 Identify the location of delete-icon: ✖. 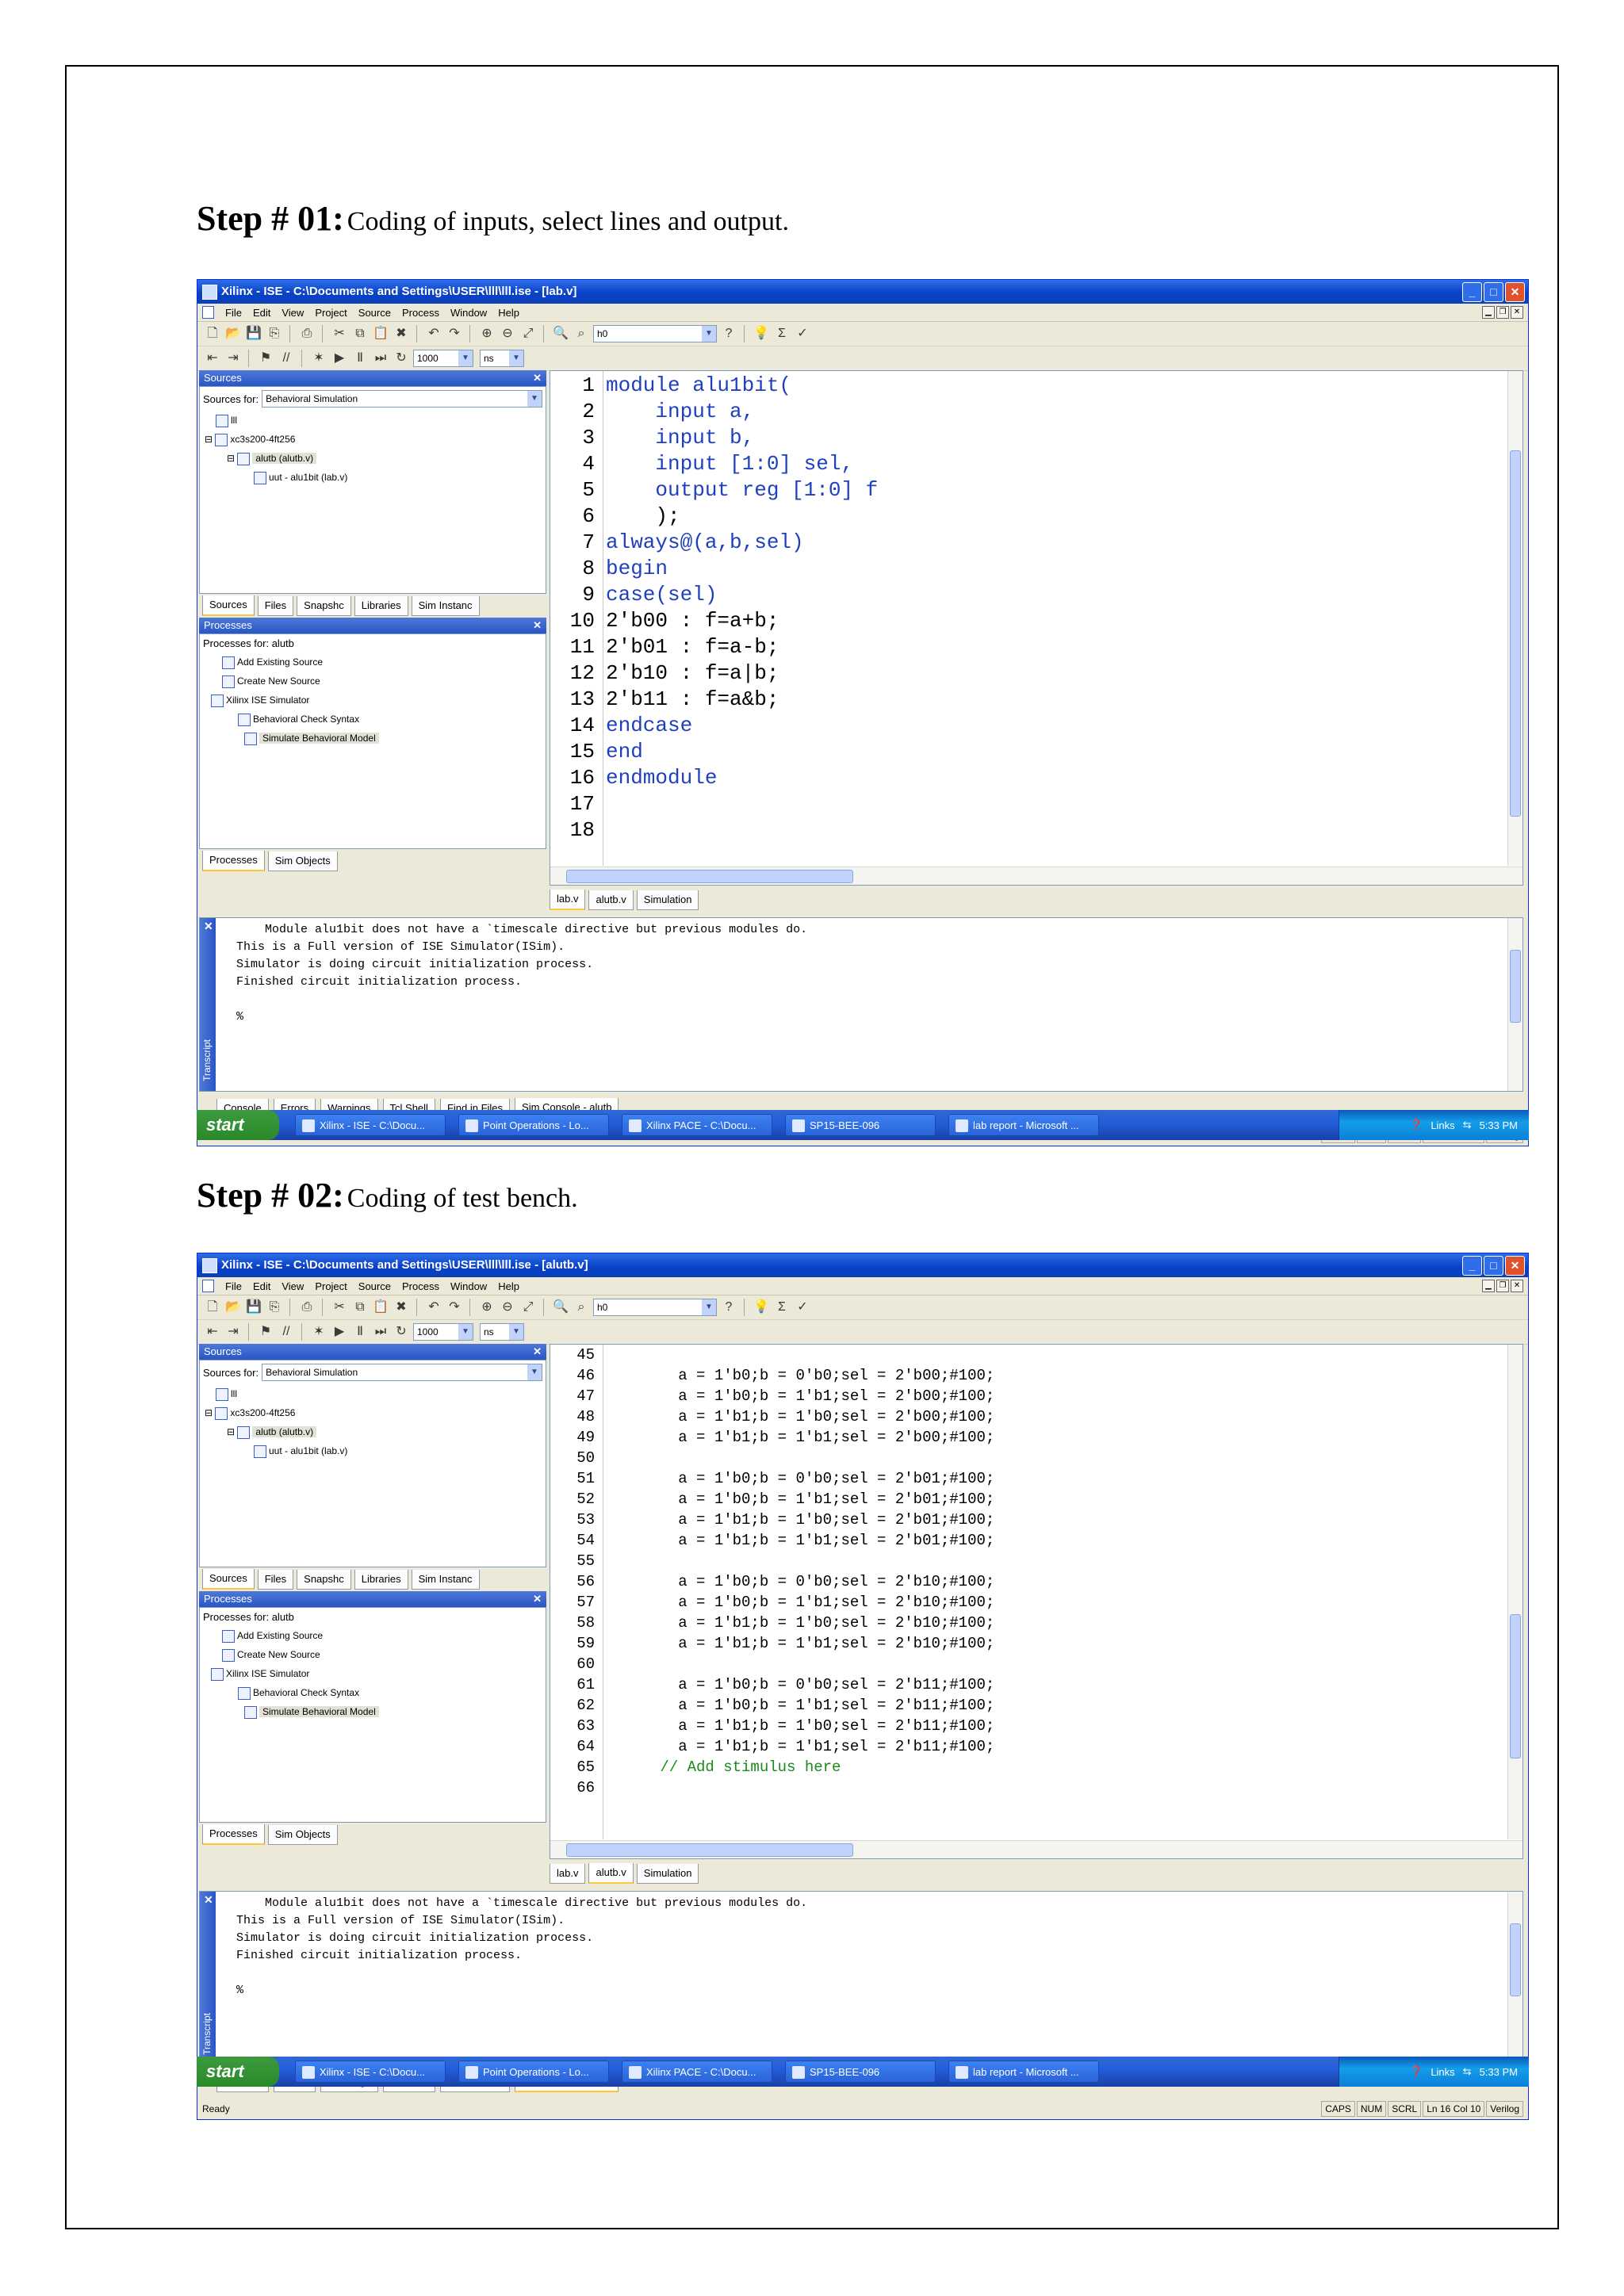
(401, 1307).